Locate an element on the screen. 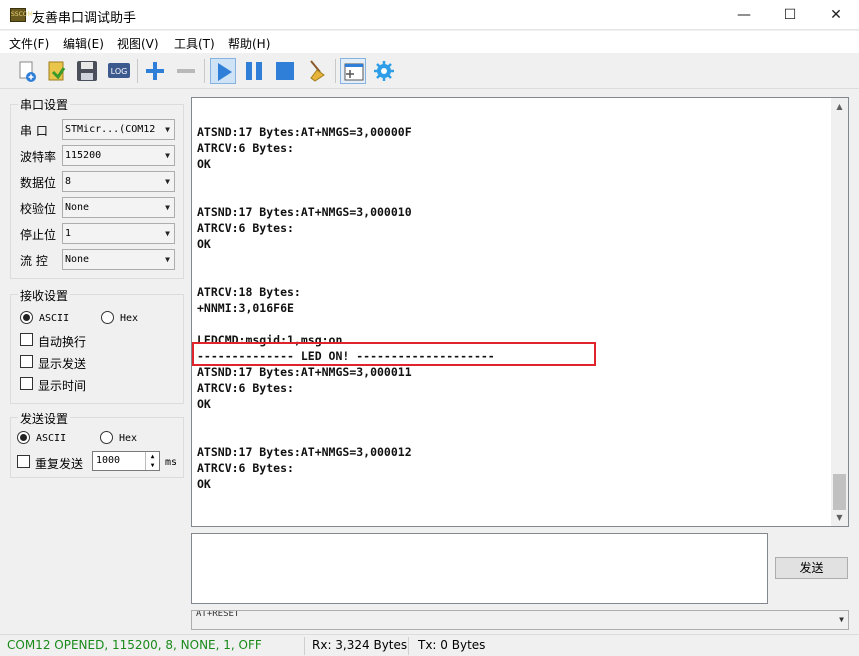  receive-ascii-label: ASCII is located at coordinates (54, 318).